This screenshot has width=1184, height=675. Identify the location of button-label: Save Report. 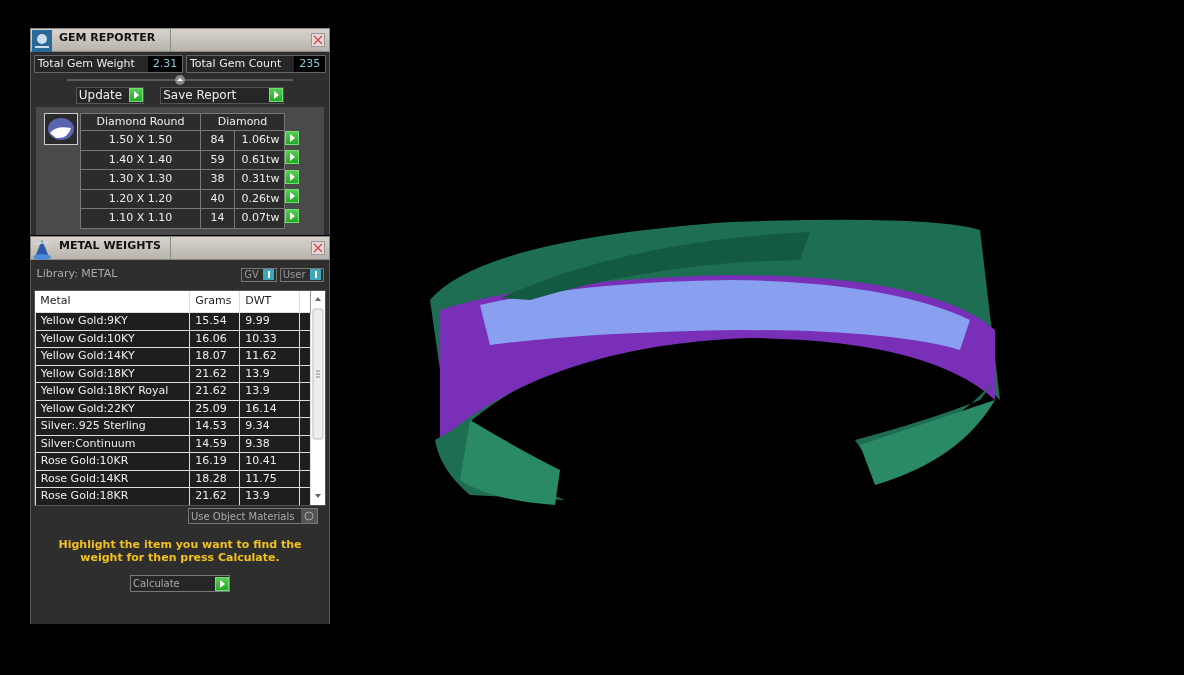
(216, 95).